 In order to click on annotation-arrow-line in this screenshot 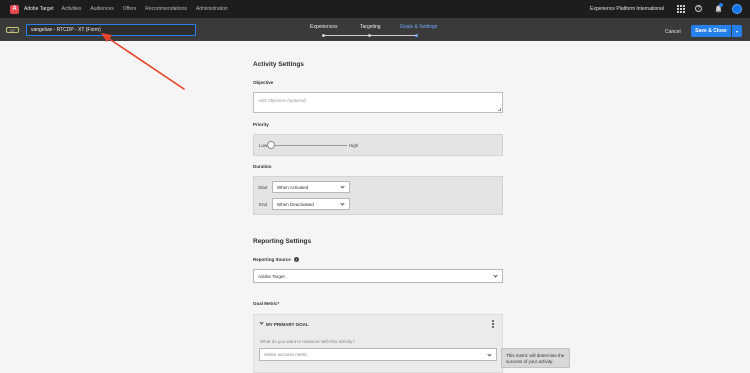, I will do `click(146, 63)`.